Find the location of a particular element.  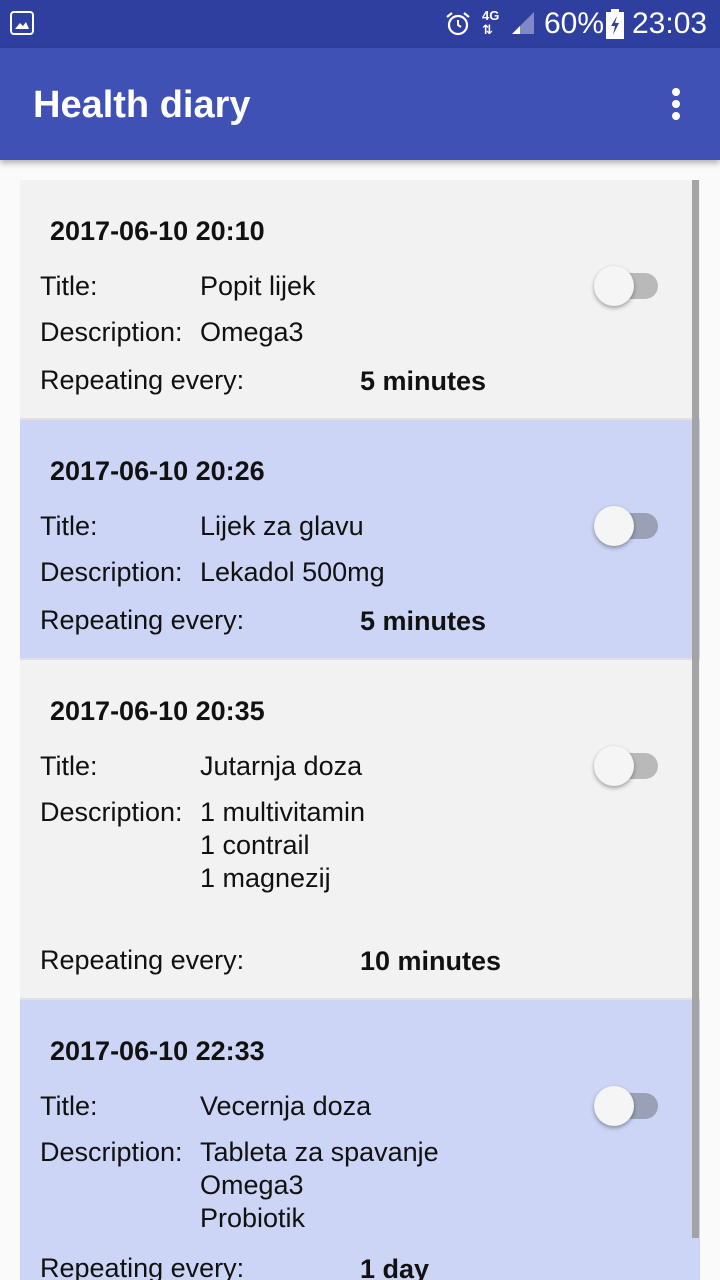

repeat-interval: 10 minutes is located at coordinates (431, 961).